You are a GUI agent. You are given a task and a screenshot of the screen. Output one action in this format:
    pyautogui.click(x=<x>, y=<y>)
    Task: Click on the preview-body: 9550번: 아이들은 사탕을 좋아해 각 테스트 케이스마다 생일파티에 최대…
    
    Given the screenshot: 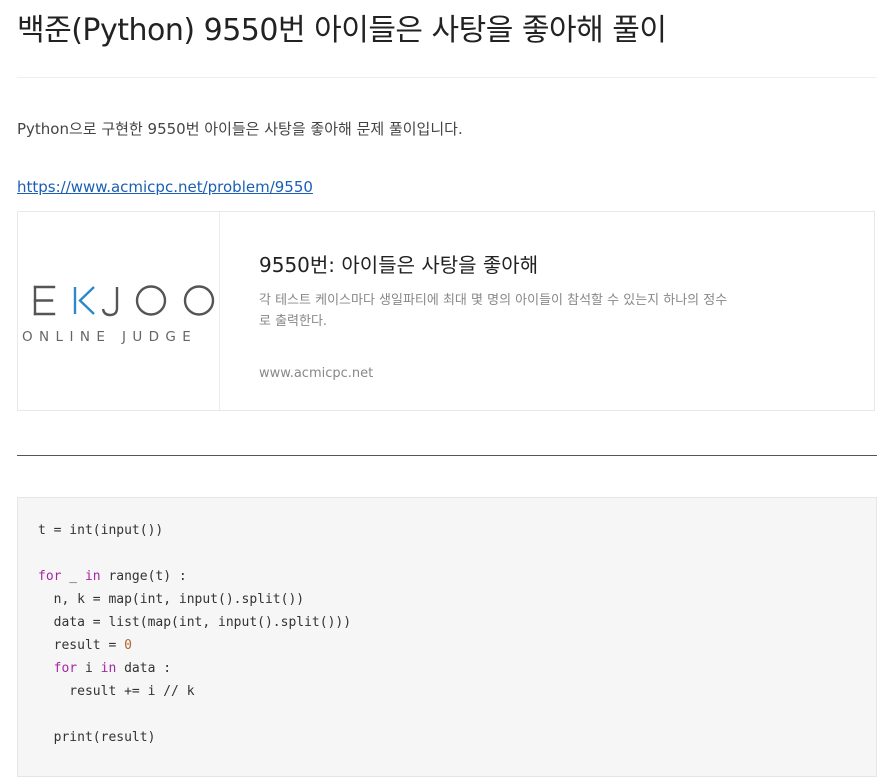 What is the action you would take?
    pyautogui.click(x=494, y=291)
    